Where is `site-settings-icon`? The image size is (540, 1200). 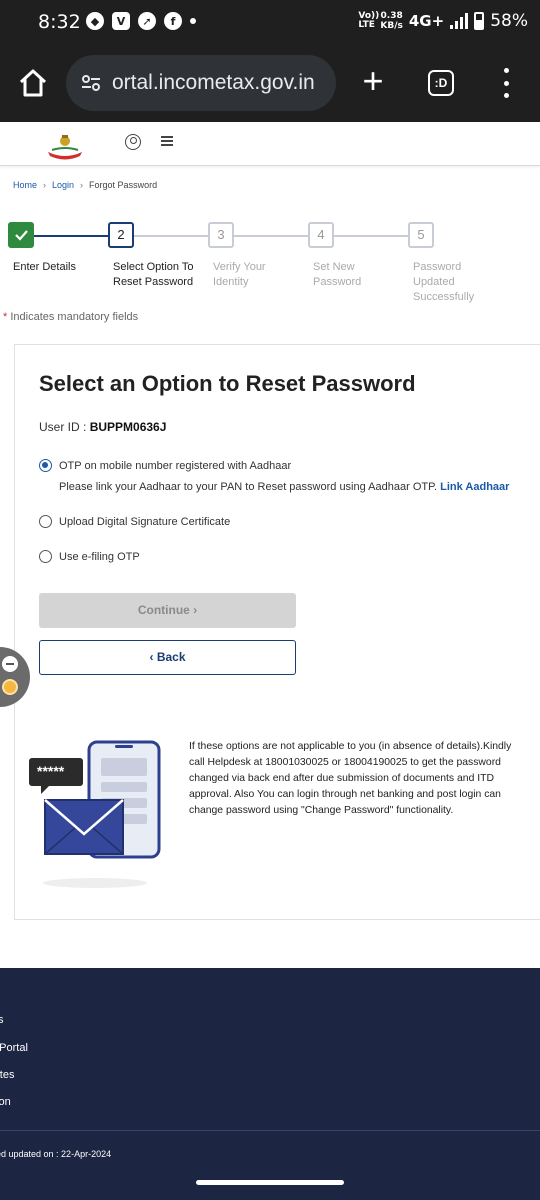 site-settings-icon is located at coordinates (91, 83).